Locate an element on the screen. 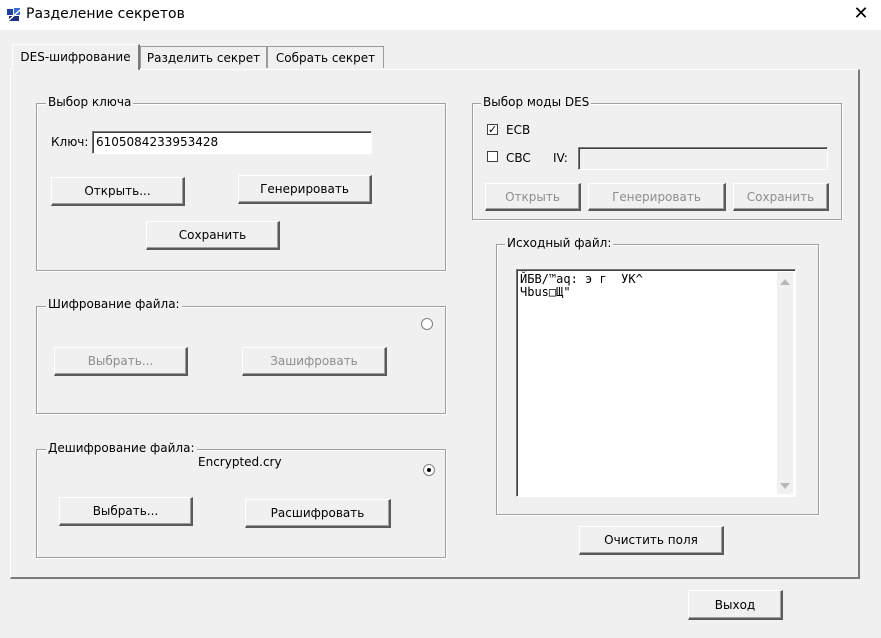 This screenshot has width=881, height=638. window-title: Разделение секретов is located at coordinates (105, 14).